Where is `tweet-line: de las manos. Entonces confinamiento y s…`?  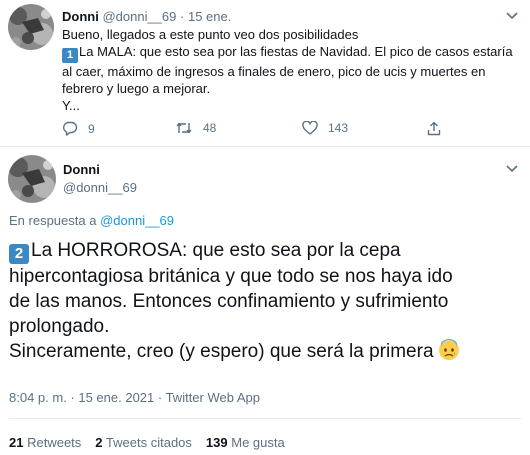
tweet-line: de las manos. Entonces confinamiento y s… is located at coordinates (229, 301).